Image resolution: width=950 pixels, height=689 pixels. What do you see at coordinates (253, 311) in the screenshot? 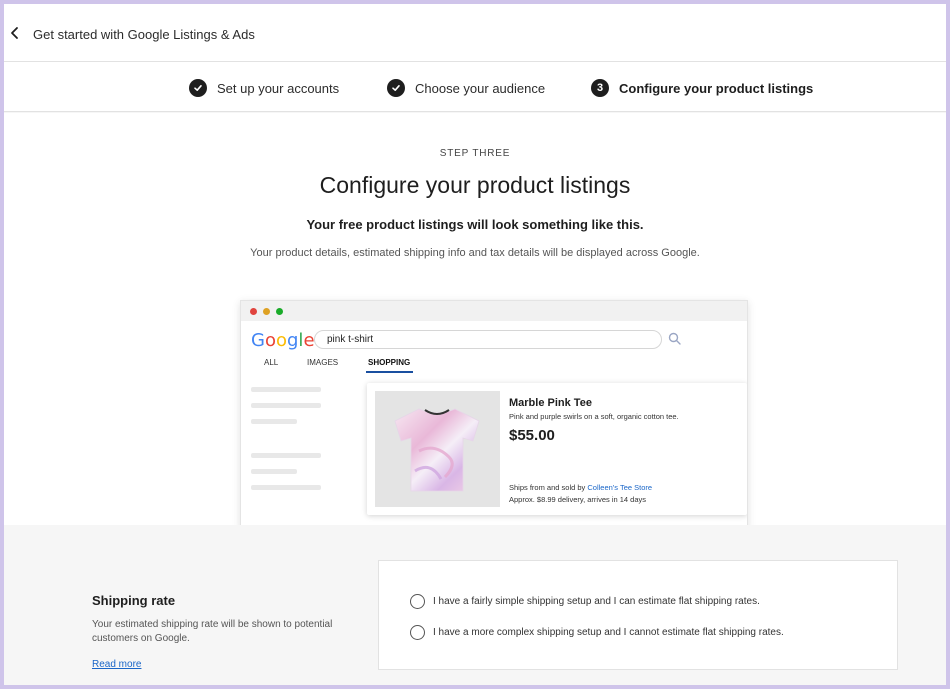
I see `close-dot-icon` at bounding box center [253, 311].